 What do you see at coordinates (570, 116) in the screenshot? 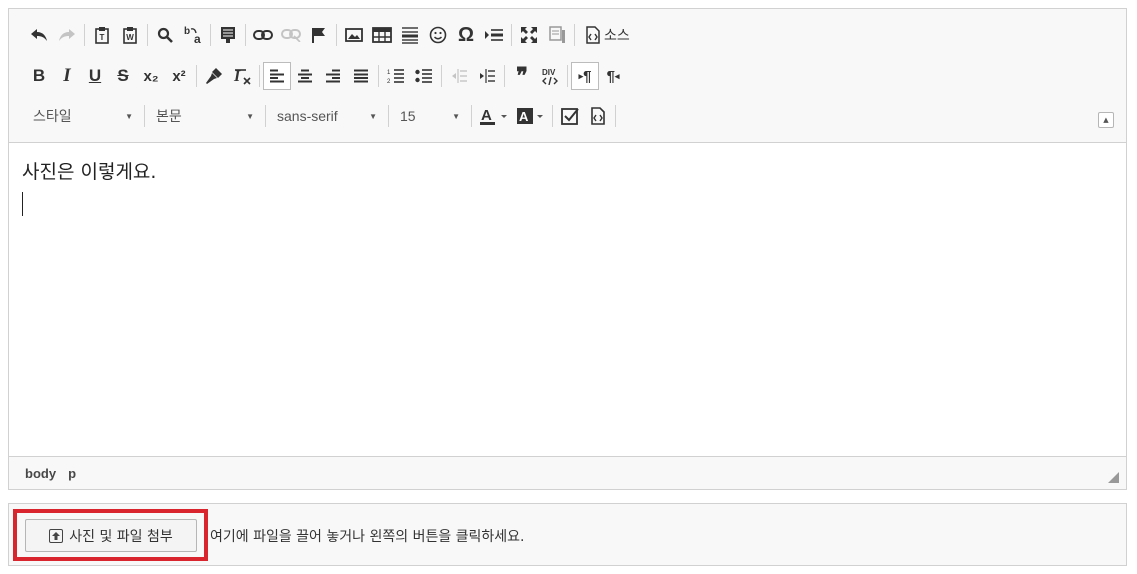
I see `checkbox-icon` at bounding box center [570, 116].